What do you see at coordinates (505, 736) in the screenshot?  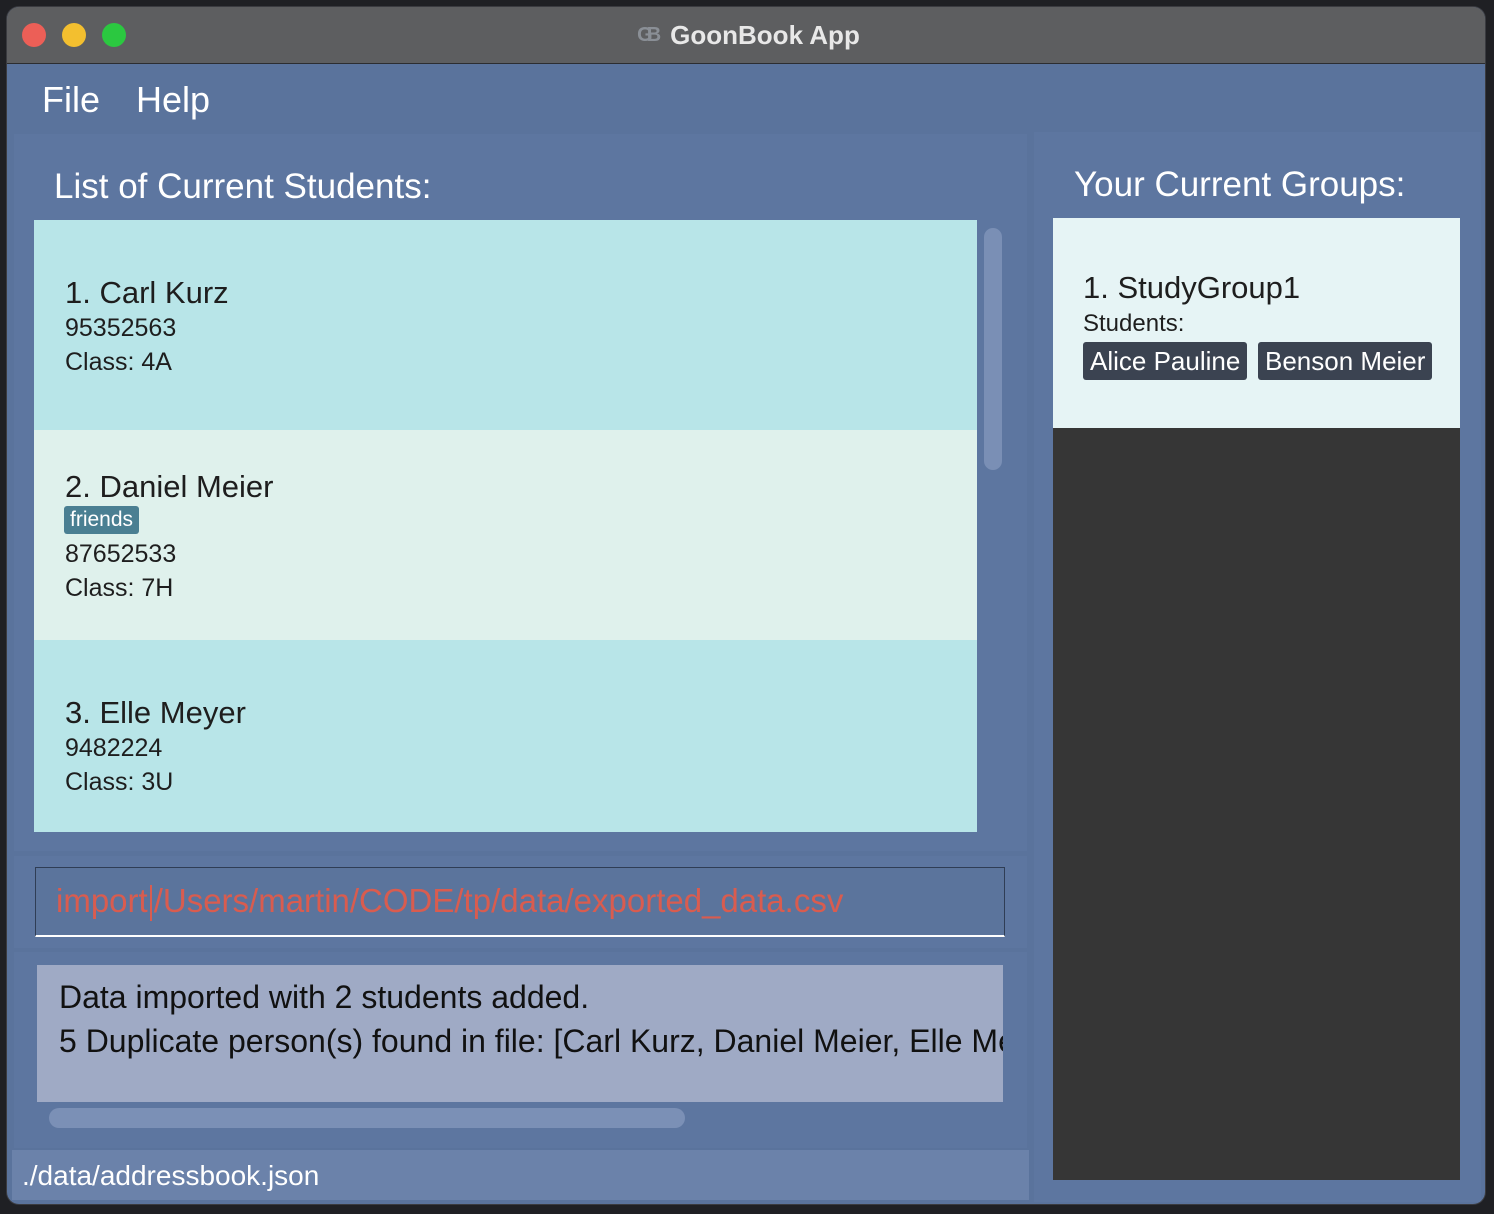 I see `student-card: 3. Elle Meyer 9482224 Class: 3U` at bounding box center [505, 736].